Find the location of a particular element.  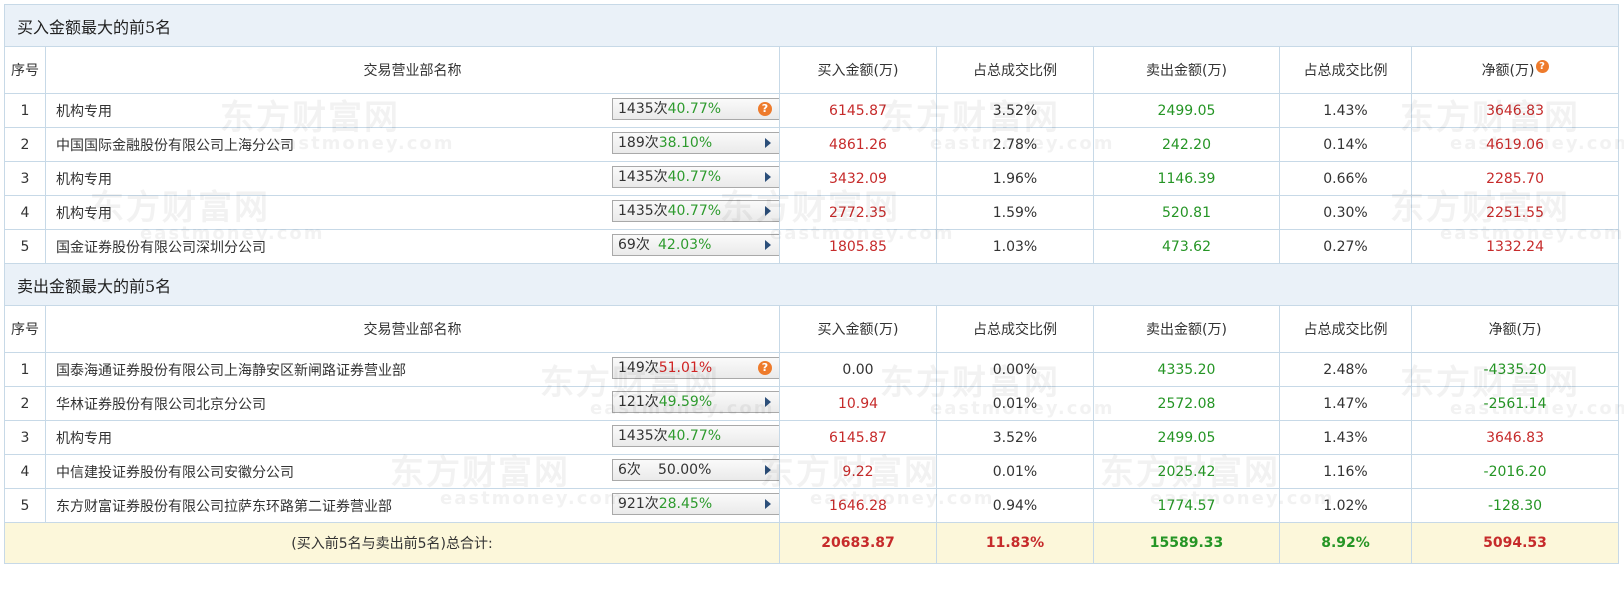

broker-stat-box: 189次38.10% is located at coordinates (695, 143).